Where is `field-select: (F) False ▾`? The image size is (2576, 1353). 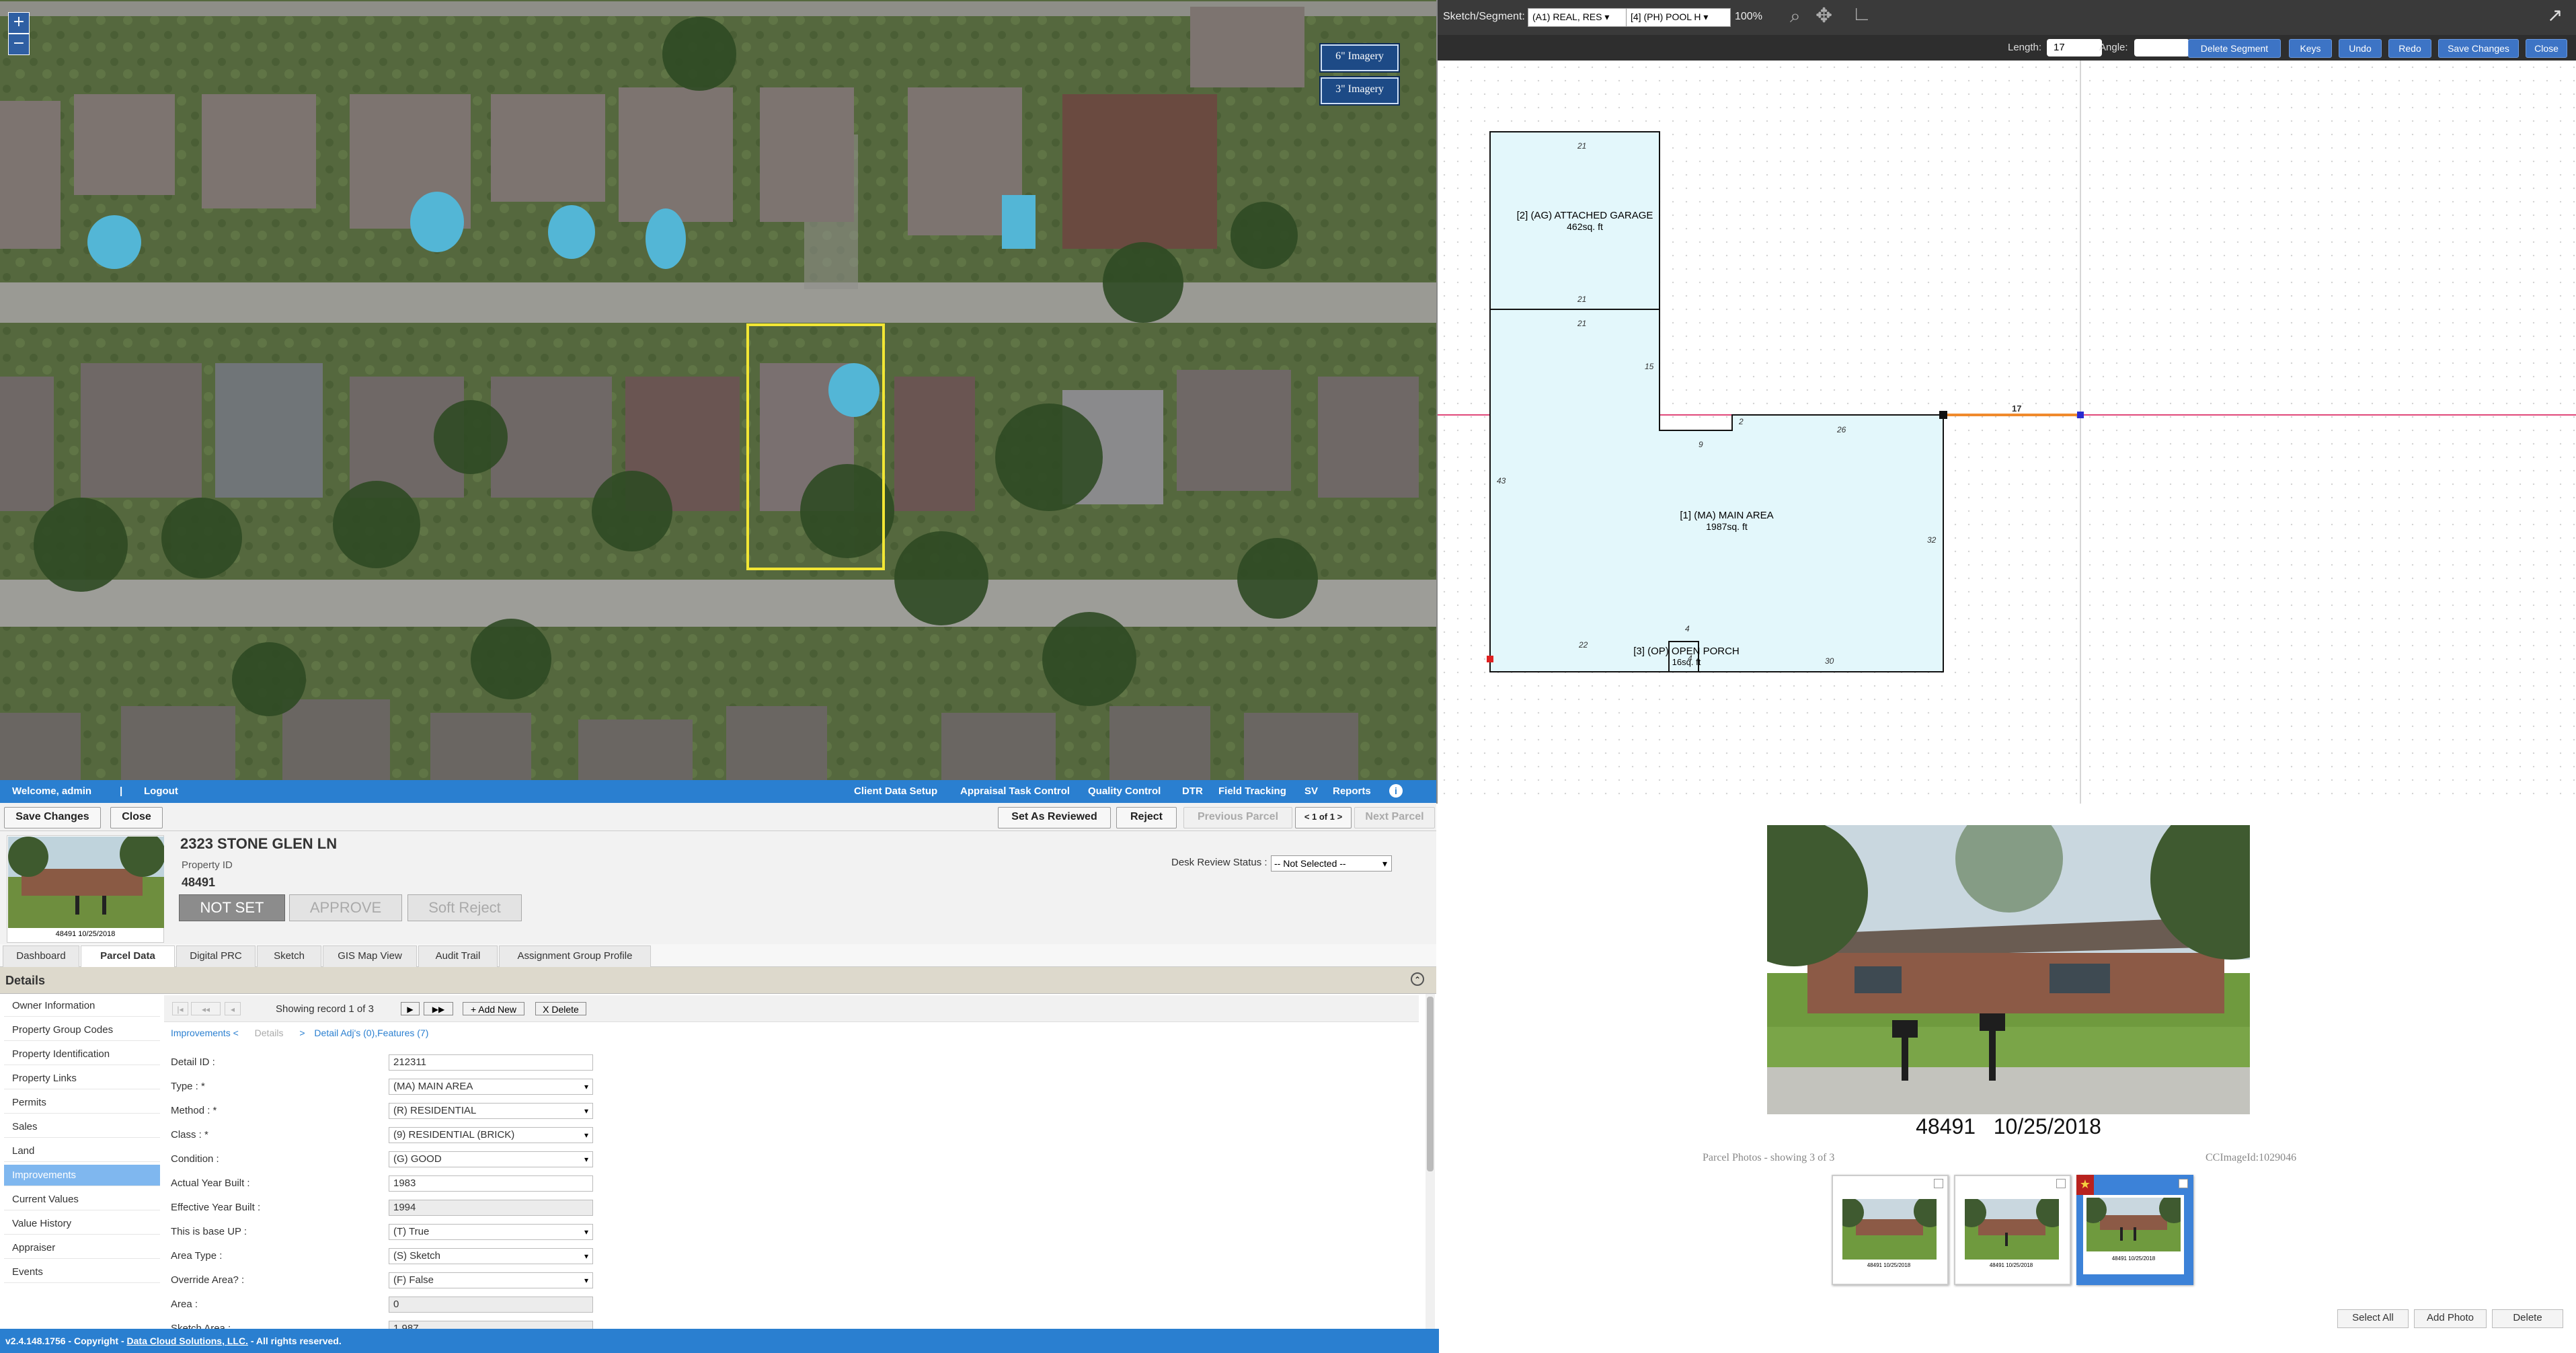 field-select: (F) False ▾ is located at coordinates (491, 1280).